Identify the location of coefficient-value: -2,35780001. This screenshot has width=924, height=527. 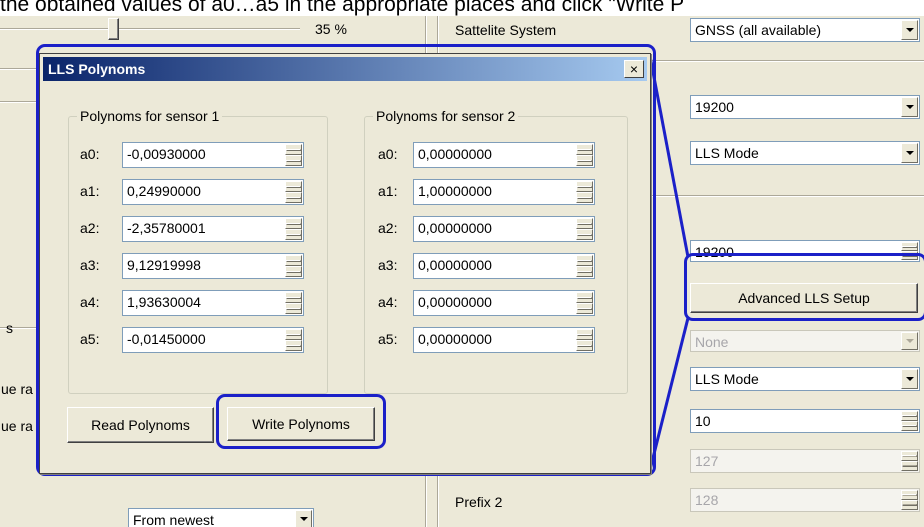
(166, 228).